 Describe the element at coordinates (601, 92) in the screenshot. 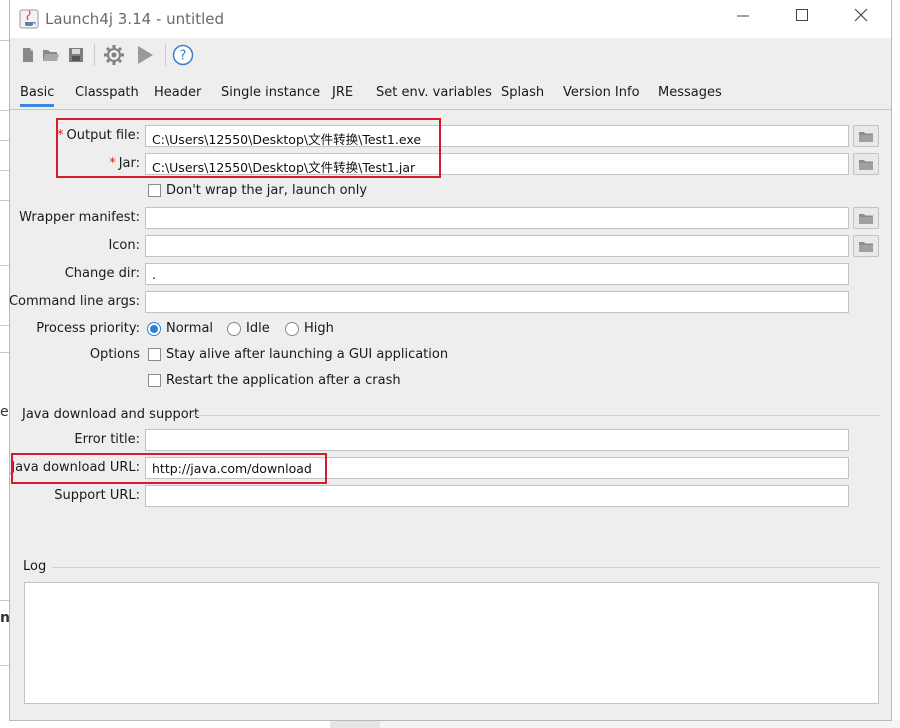

I see `tab-version-info: Version Info` at that location.